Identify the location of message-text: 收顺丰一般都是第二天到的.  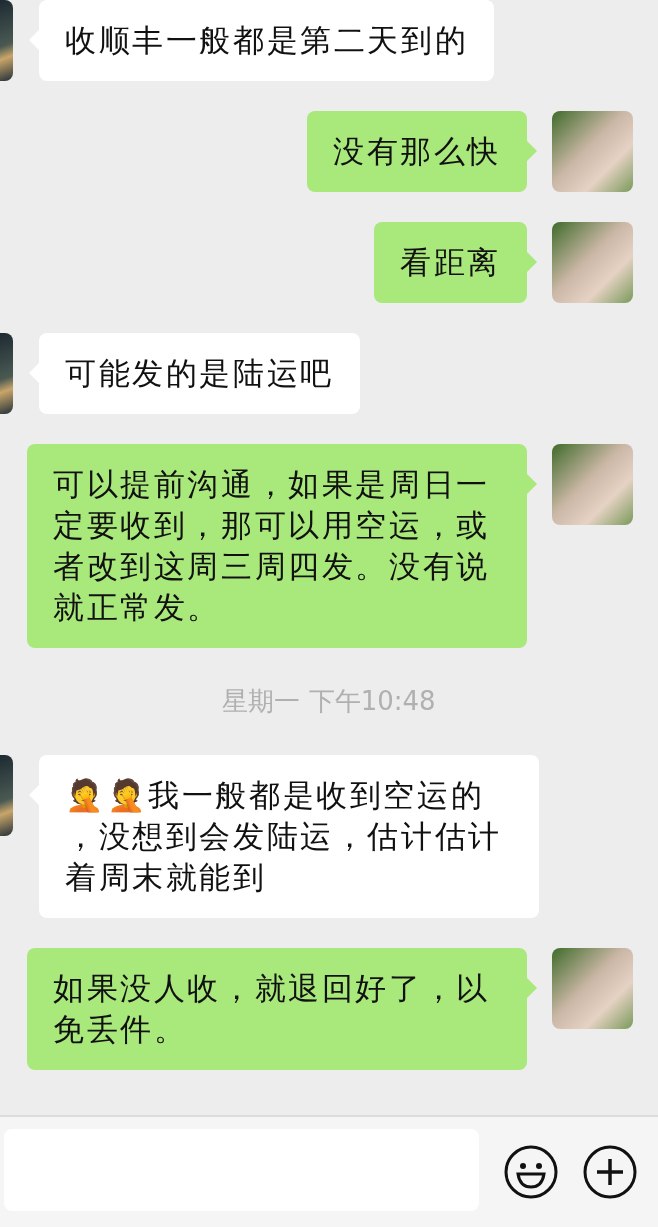
(267, 40).